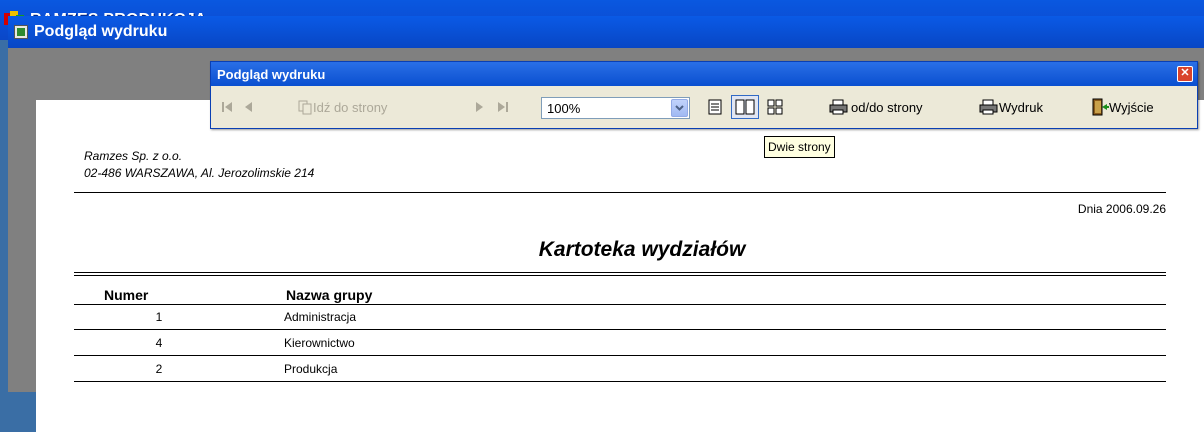 The image size is (1204, 432). Describe the element at coordinates (704, 74) in the screenshot. I see `toolbar-titlebar: Podgląd wydruku` at that location.